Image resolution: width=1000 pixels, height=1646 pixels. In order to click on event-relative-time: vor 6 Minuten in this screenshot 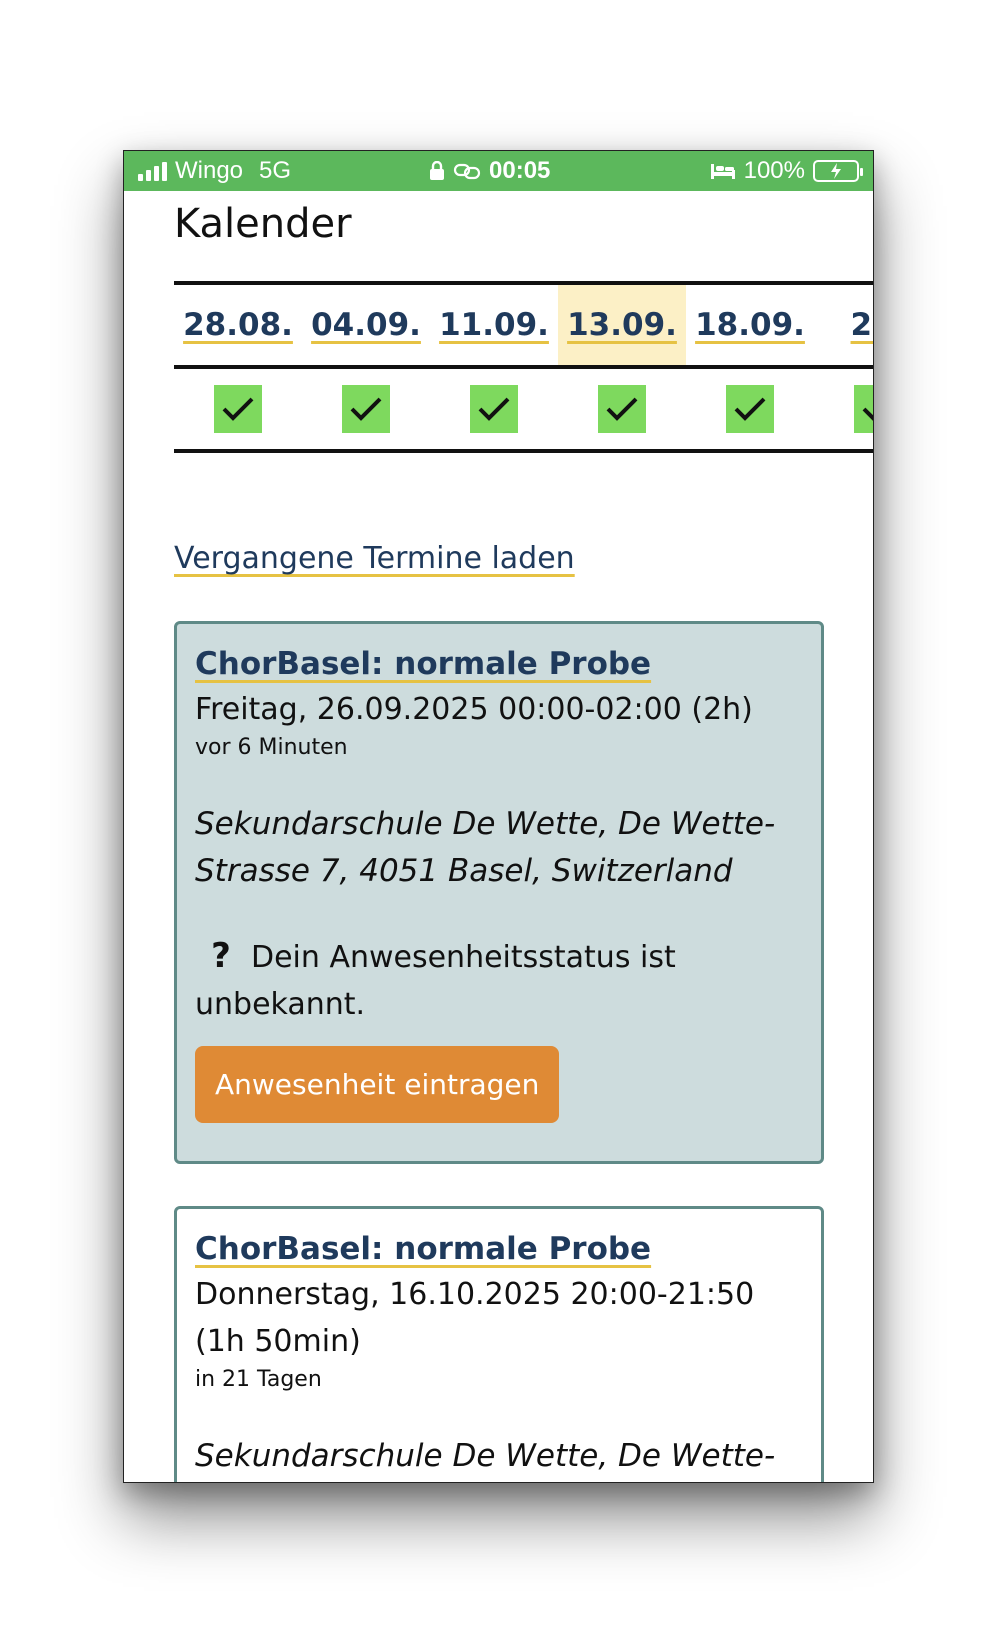, I will do `click(271, 747)`.